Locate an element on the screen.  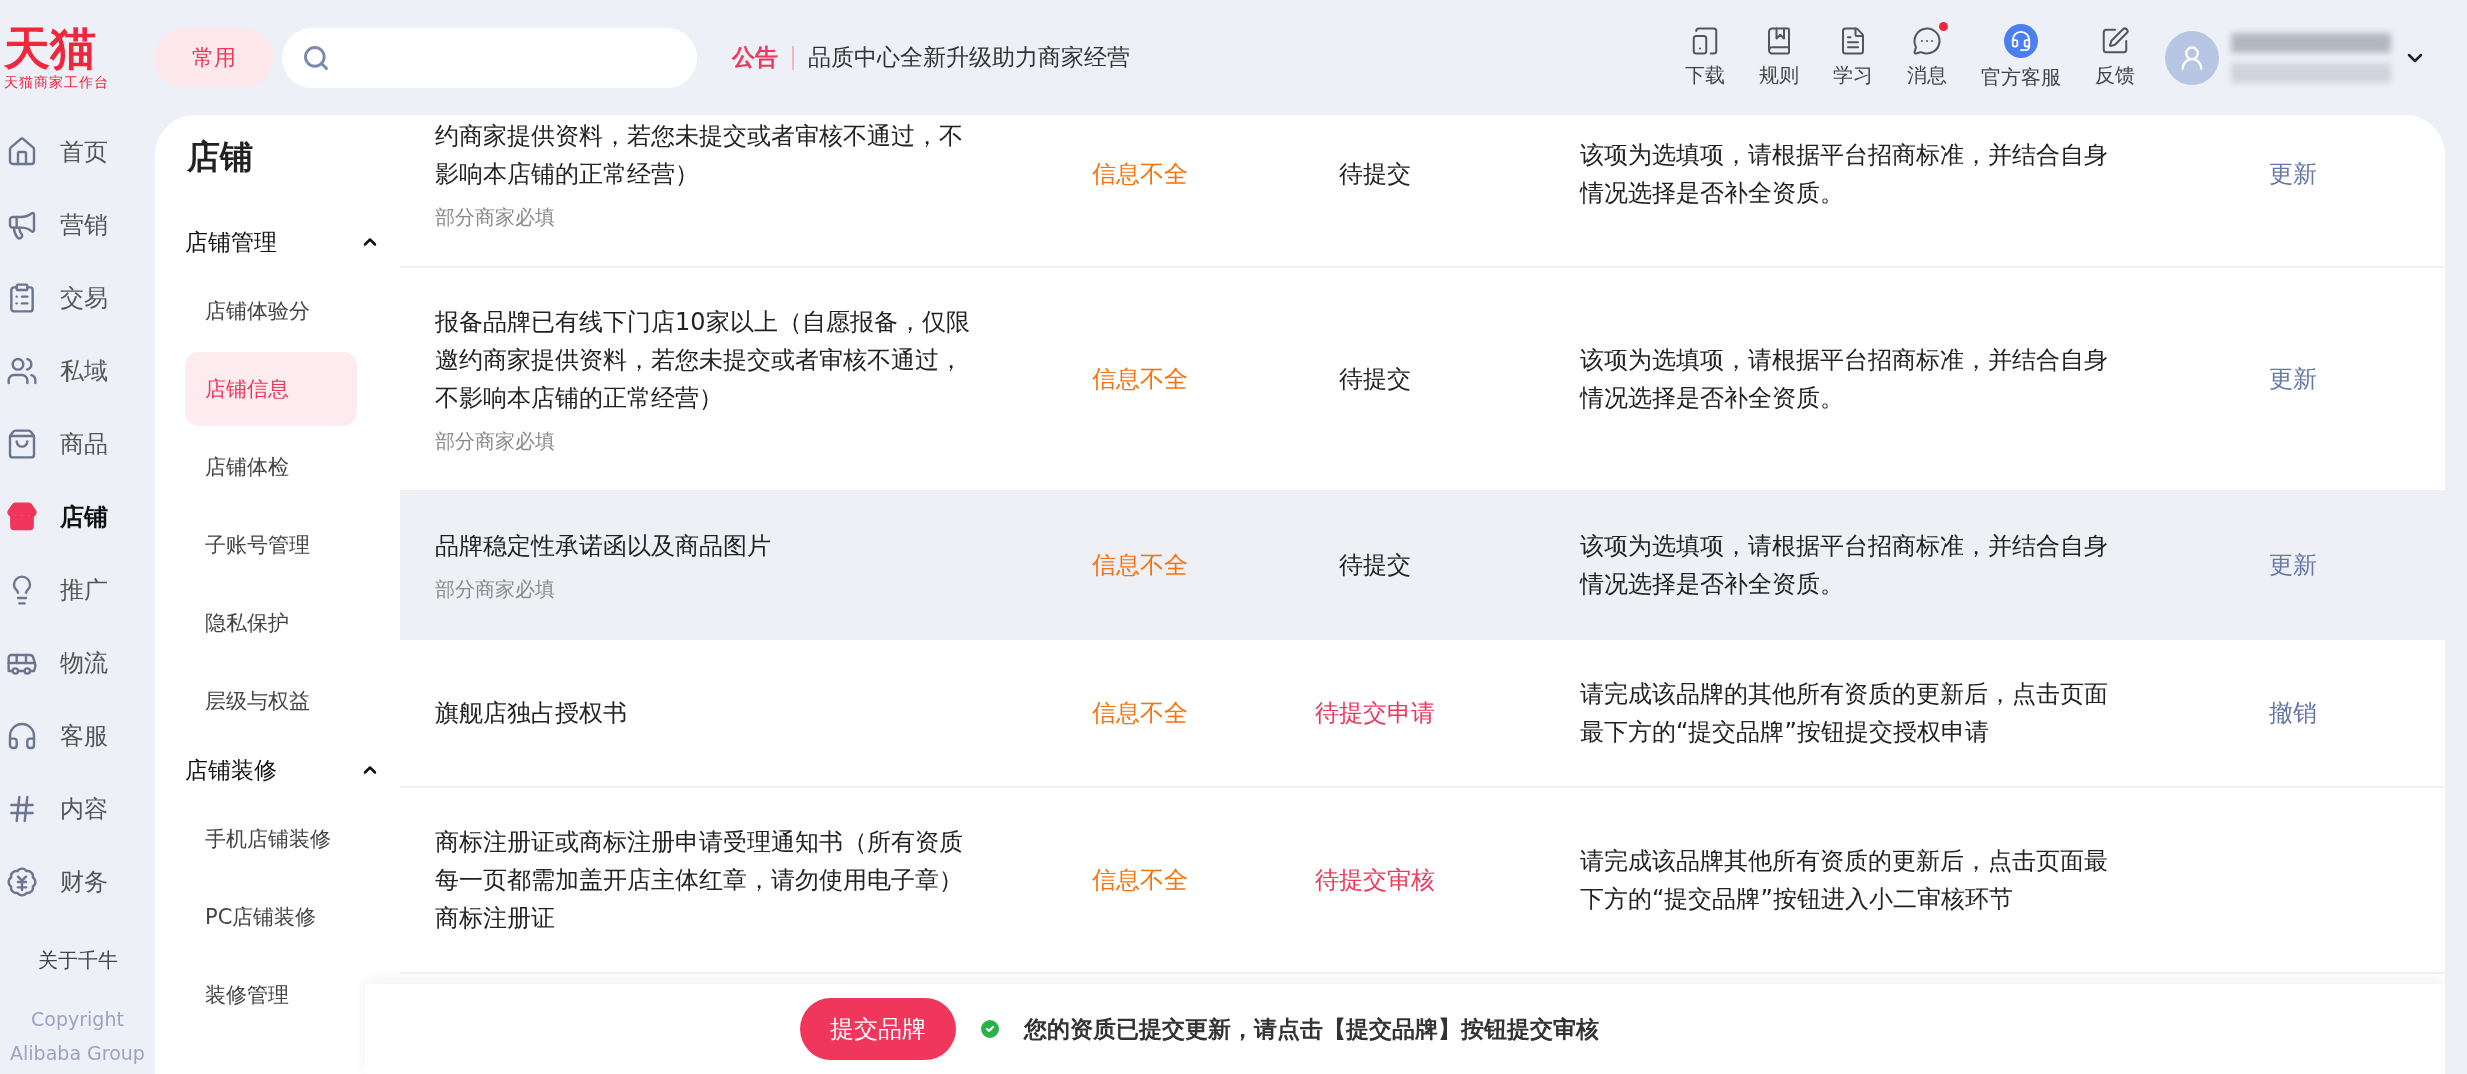
logo: 天猫 is located at coordinates (50, 48).